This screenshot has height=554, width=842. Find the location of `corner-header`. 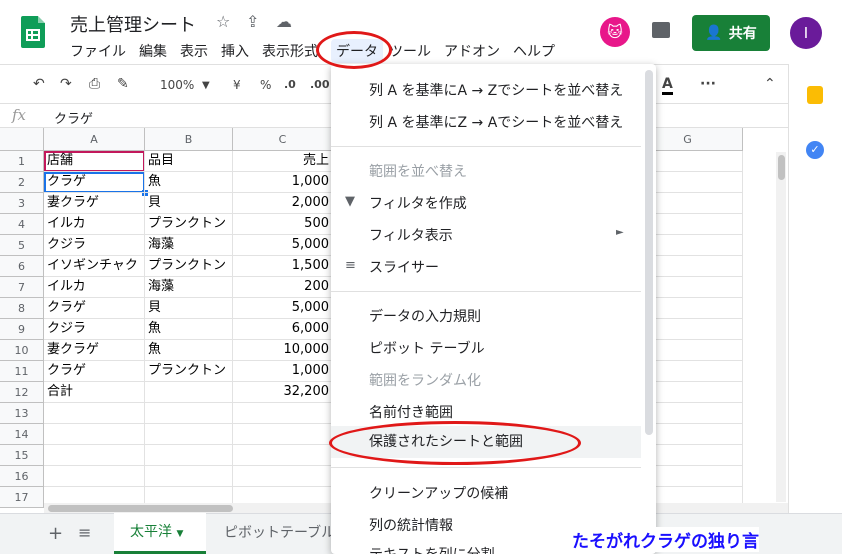

corner-header is located at coordinates (22, 139).